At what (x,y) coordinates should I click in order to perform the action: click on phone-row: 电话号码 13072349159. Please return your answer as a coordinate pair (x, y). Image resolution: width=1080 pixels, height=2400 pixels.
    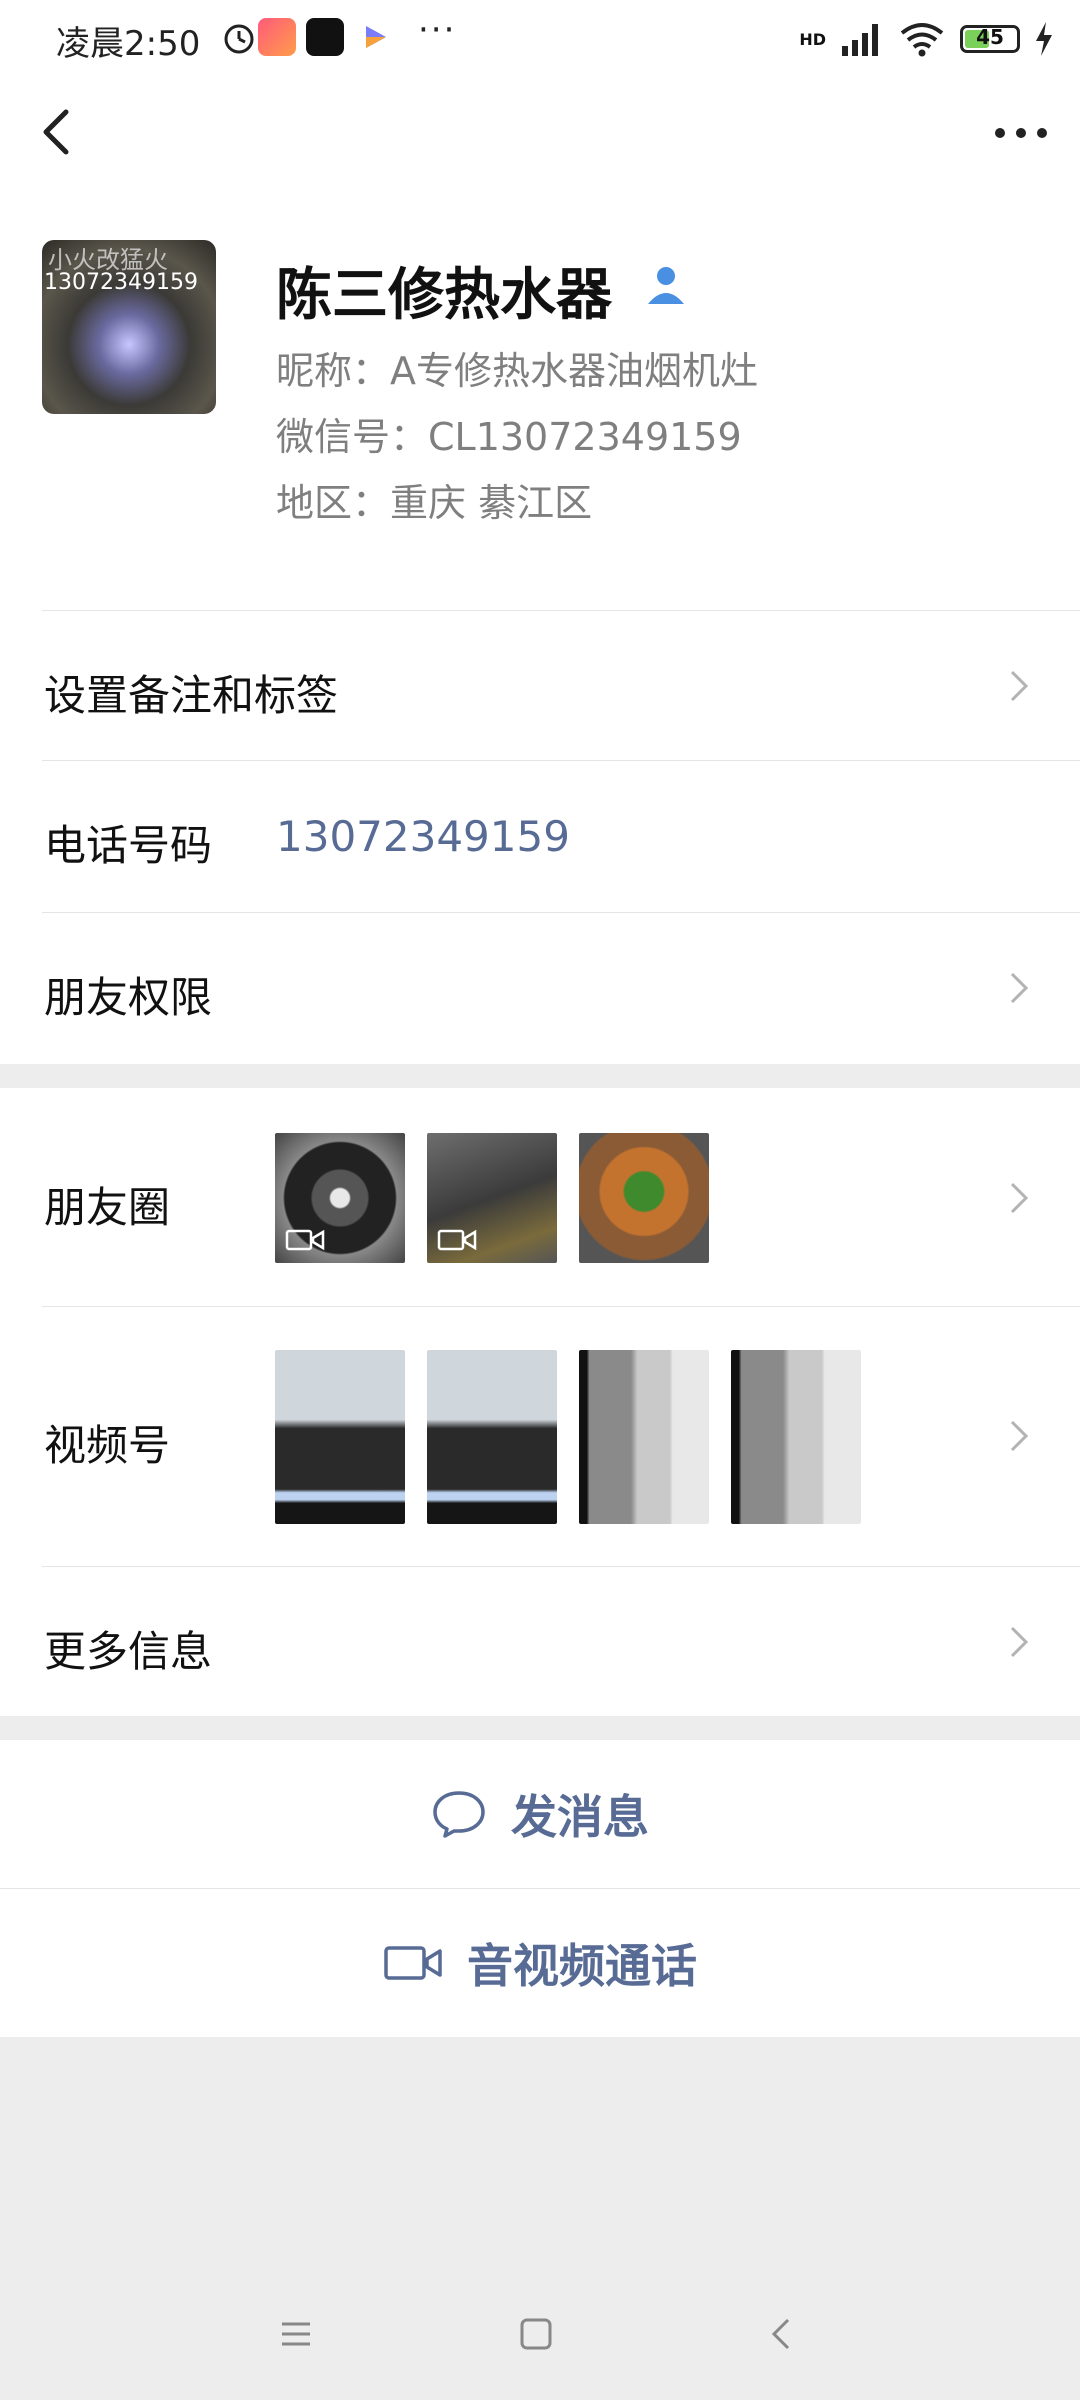
    Looking at the image, I should click on (540, 836).